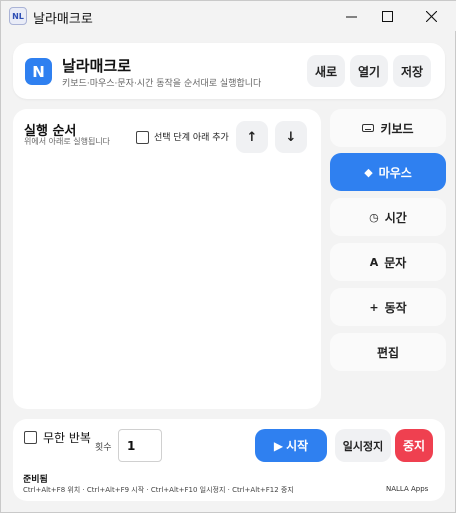 The height and width of the screenshot is (513, 456). I want to click on edit-button: 편집, so click(388, 352).